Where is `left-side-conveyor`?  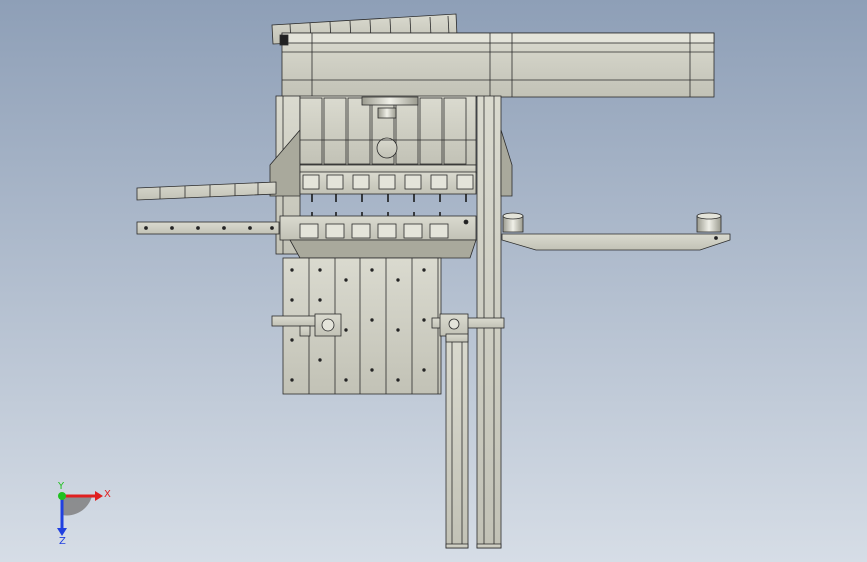 left-side-conveyor is located at coordinates (206, 191).